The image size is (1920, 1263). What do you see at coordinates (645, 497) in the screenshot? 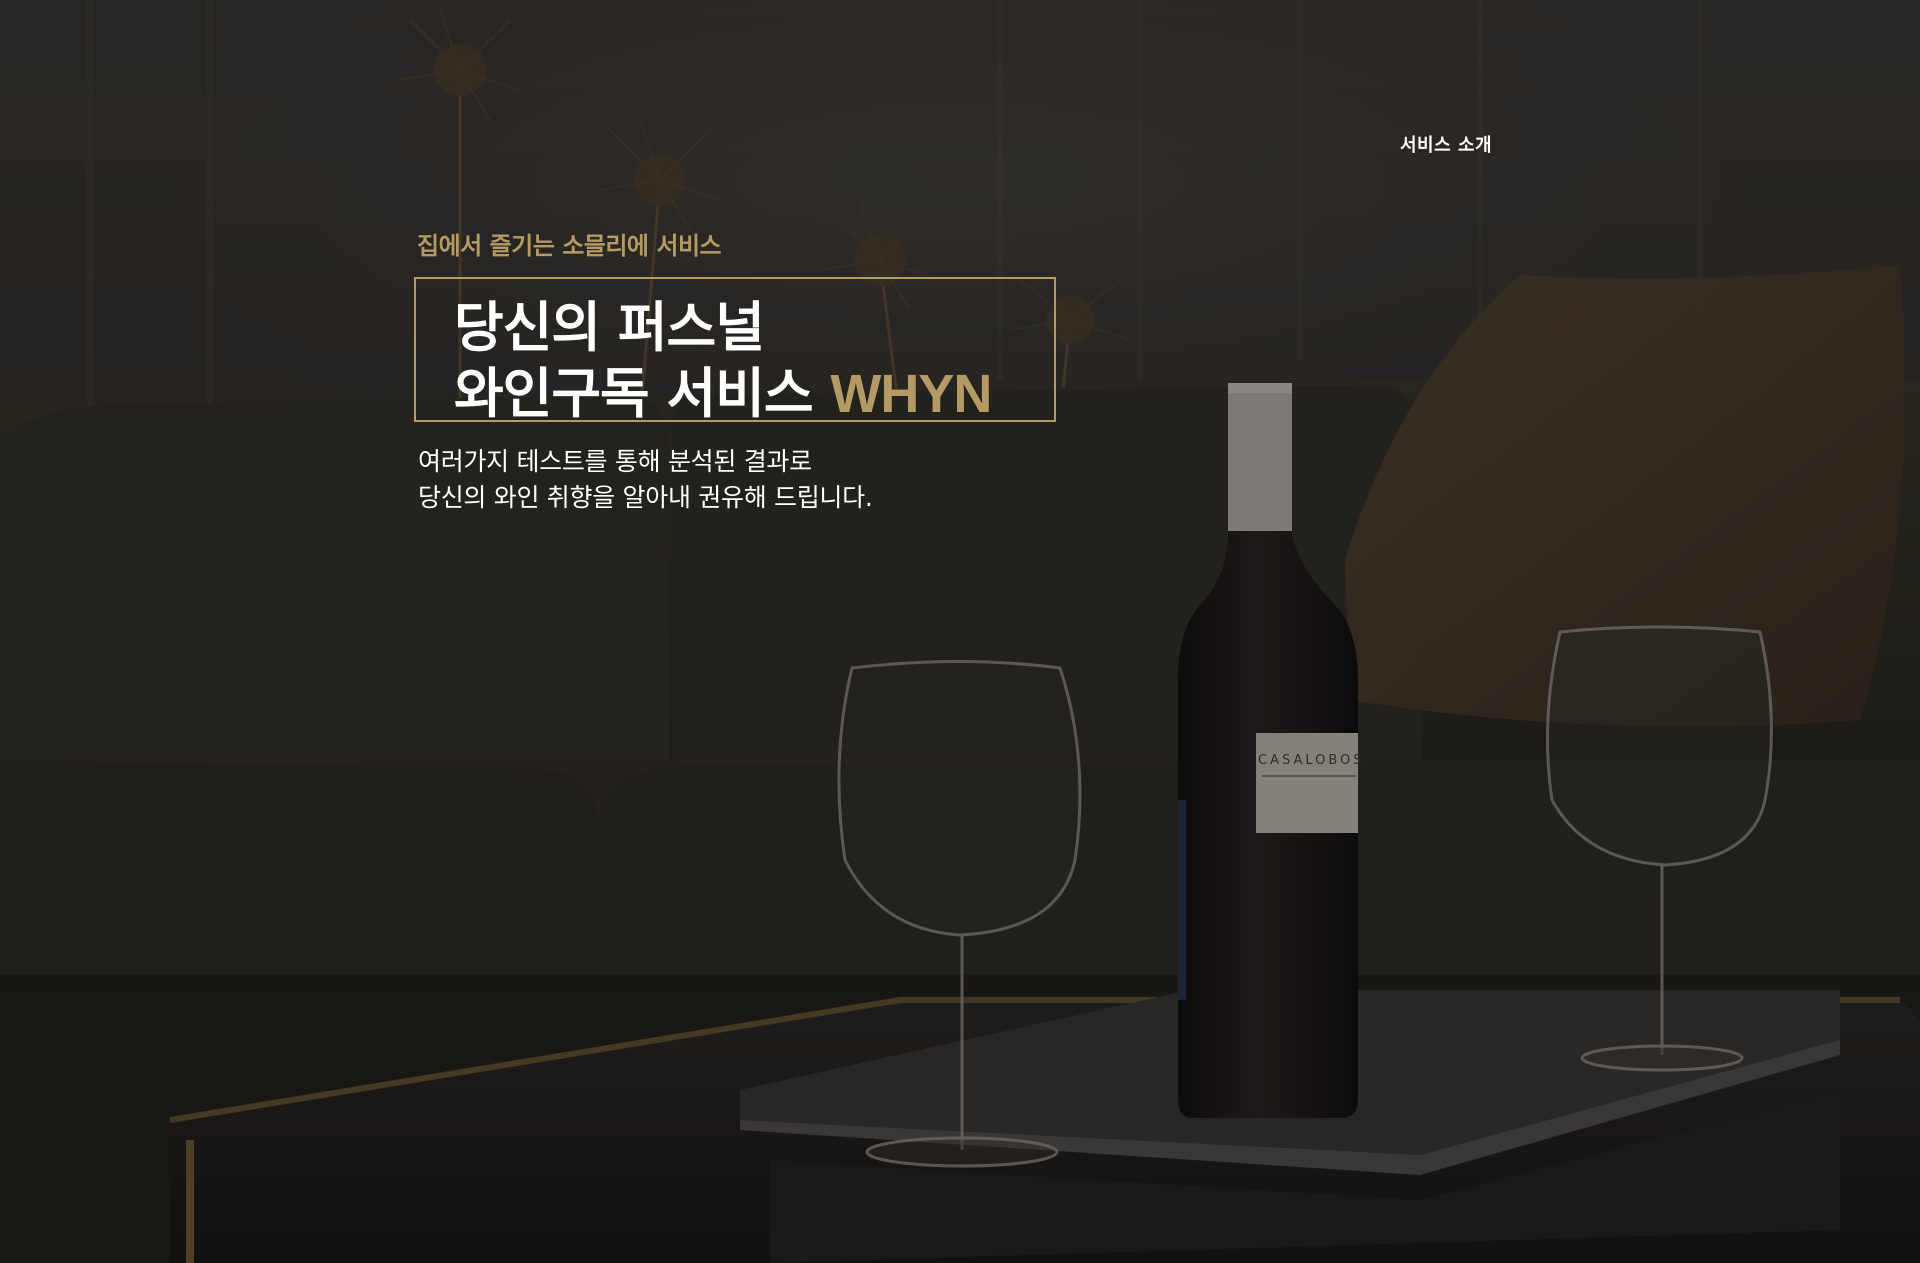
I see `hero-description-line-2: 당신의 와인 취향을 알아내 권유해 드립니다.` at bounding box center [645, 497].